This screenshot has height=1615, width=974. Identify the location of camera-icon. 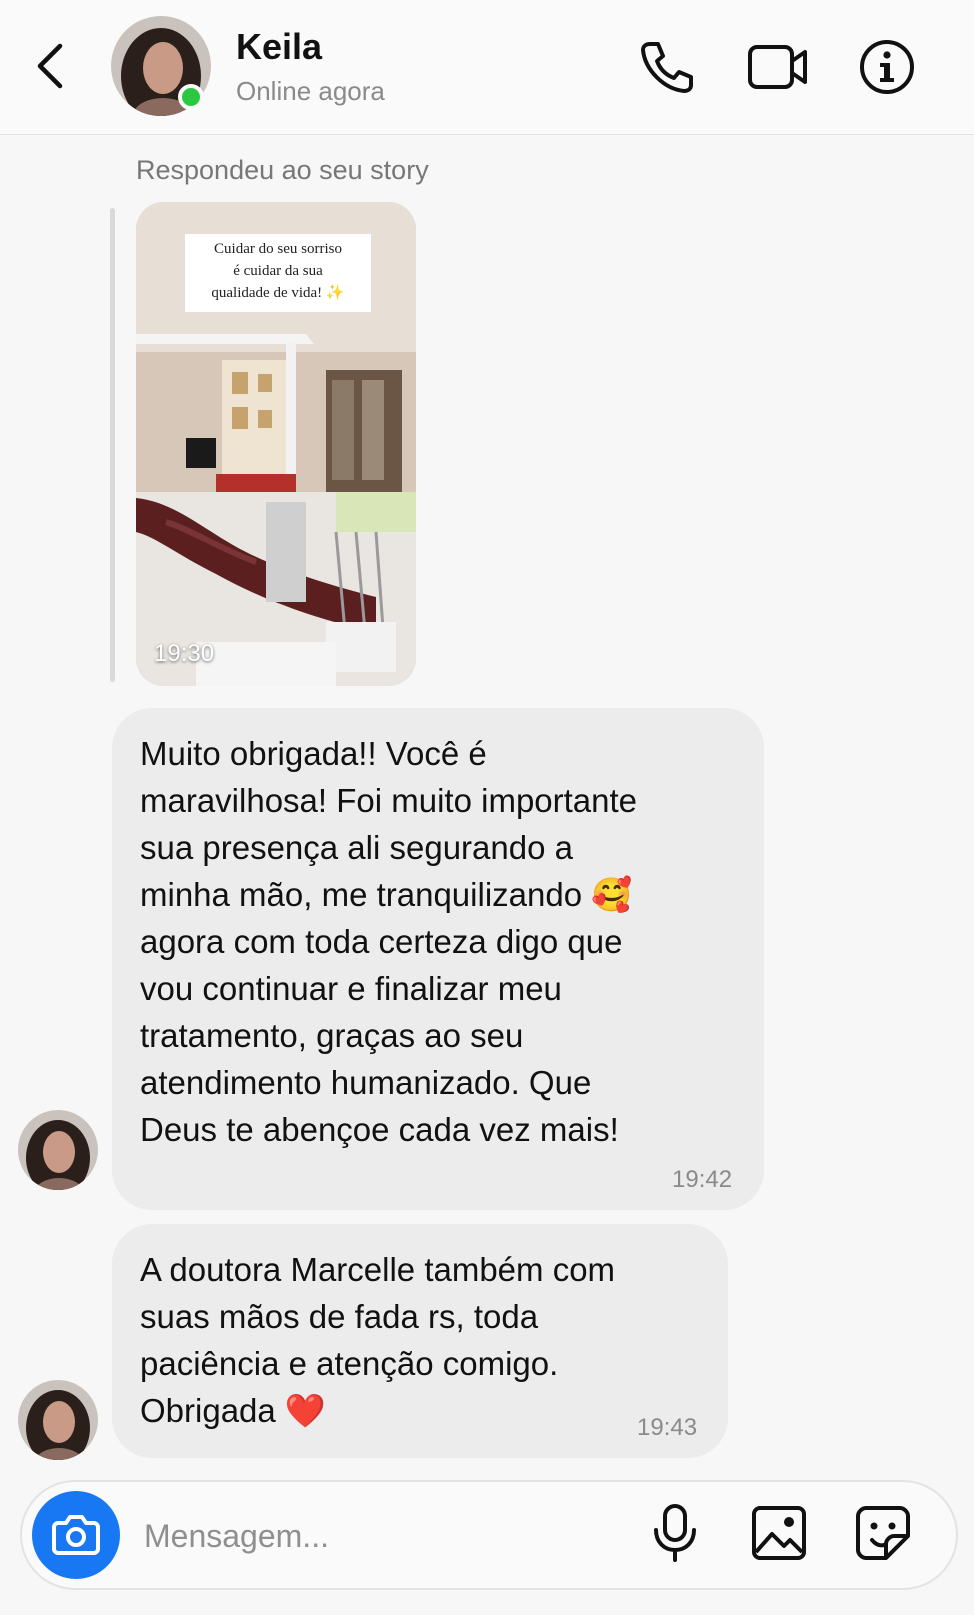
(76, 1535).